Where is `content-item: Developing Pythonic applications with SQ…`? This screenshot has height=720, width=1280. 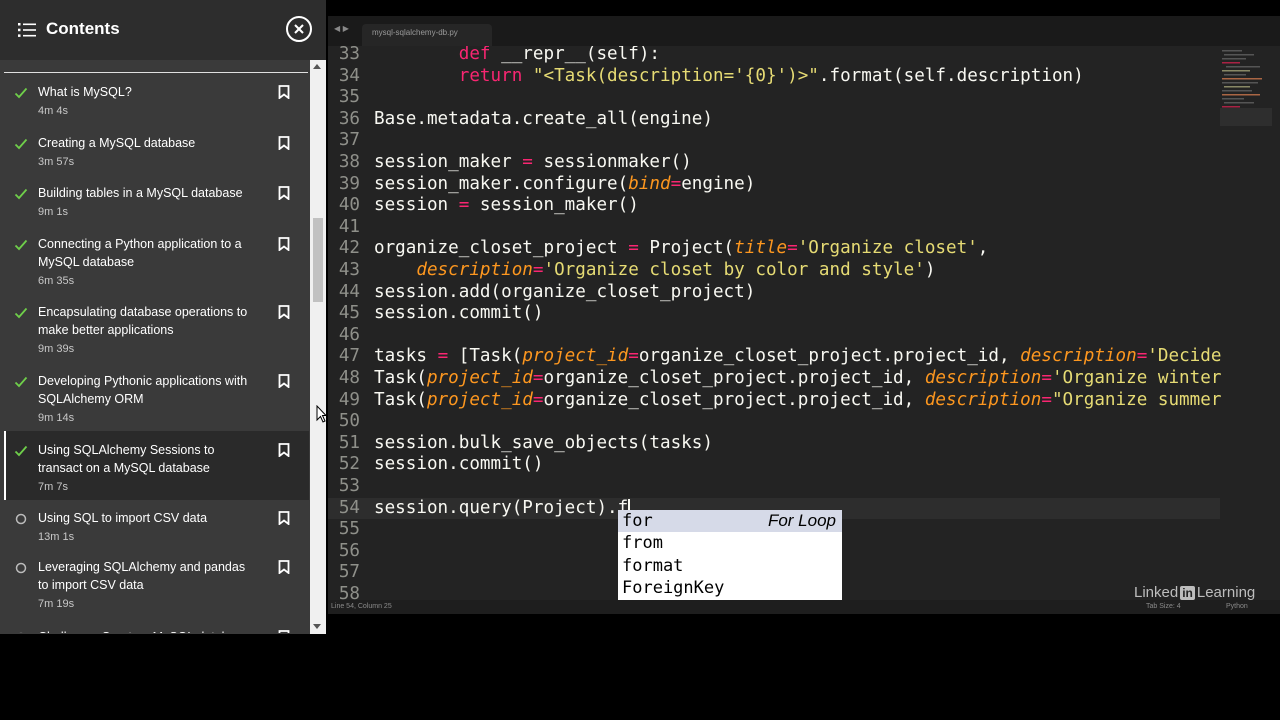
content-item: Developing Pythonic applications with SQ… is located at coordinates (156, 396).